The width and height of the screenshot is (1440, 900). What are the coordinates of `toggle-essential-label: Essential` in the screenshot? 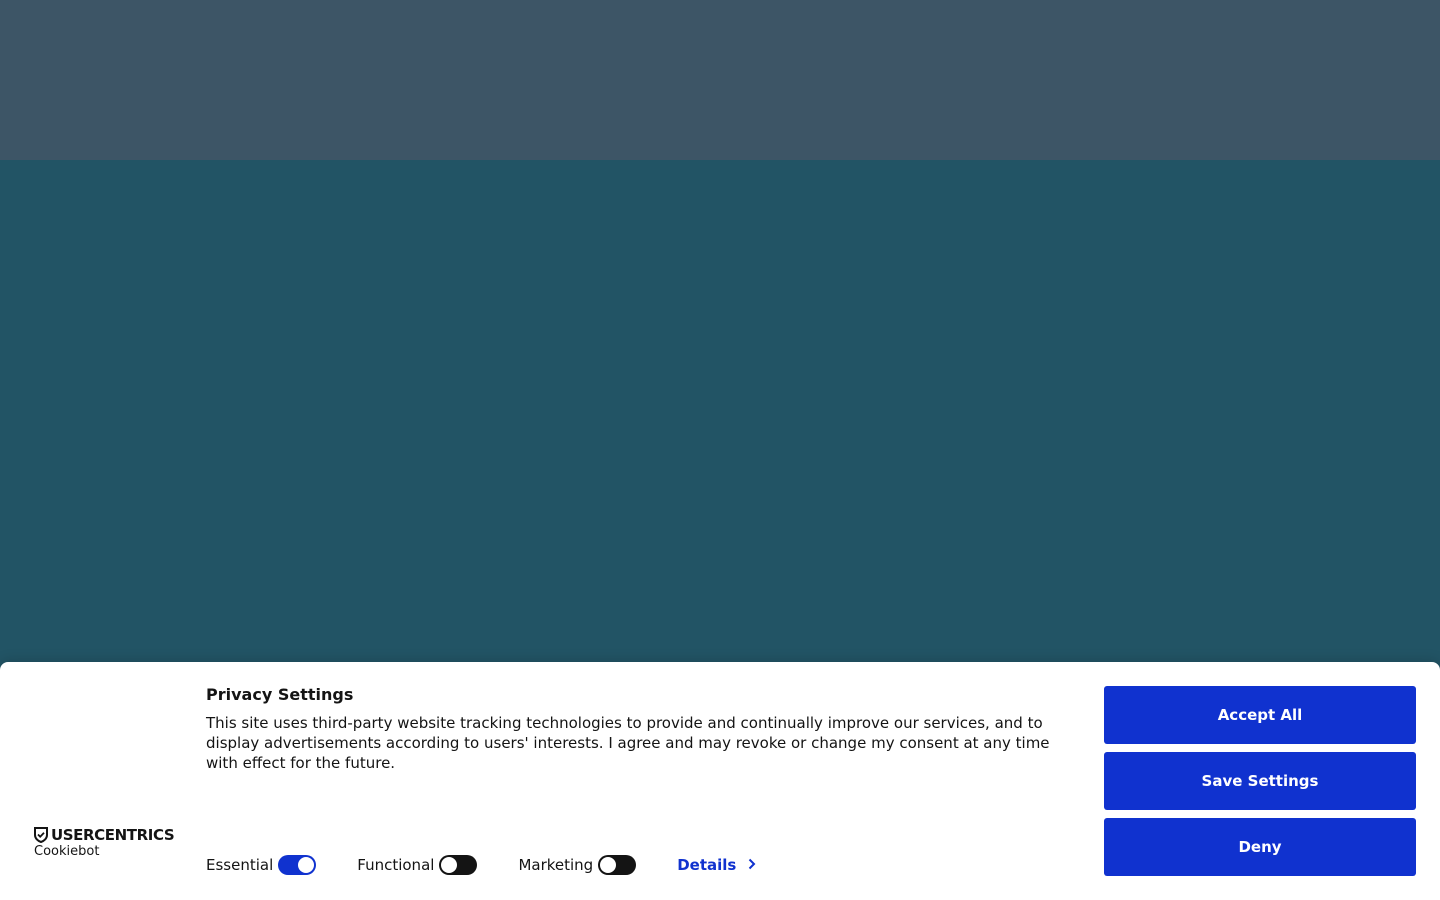 It's located at (240, 865).